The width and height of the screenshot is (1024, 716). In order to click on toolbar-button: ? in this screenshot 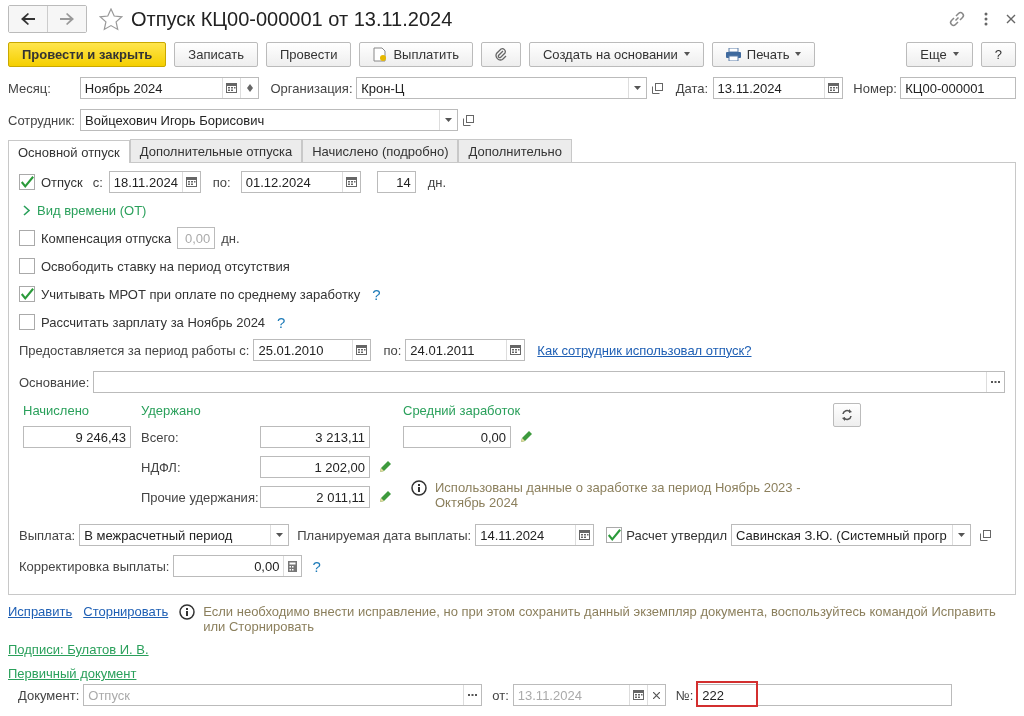, I will do `click(998, 54)`.